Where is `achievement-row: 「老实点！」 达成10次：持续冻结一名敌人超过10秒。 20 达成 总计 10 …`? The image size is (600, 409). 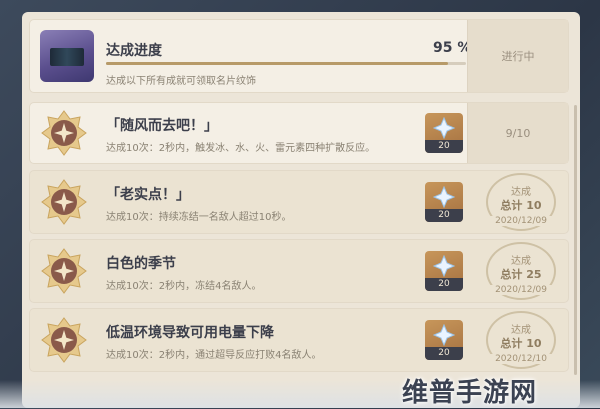 achievement-row: 「老实点！」 达成10次：持续冻结一名敌人超过10秒。 20 达成 总计 10 … is located at coordinates (299, 202).